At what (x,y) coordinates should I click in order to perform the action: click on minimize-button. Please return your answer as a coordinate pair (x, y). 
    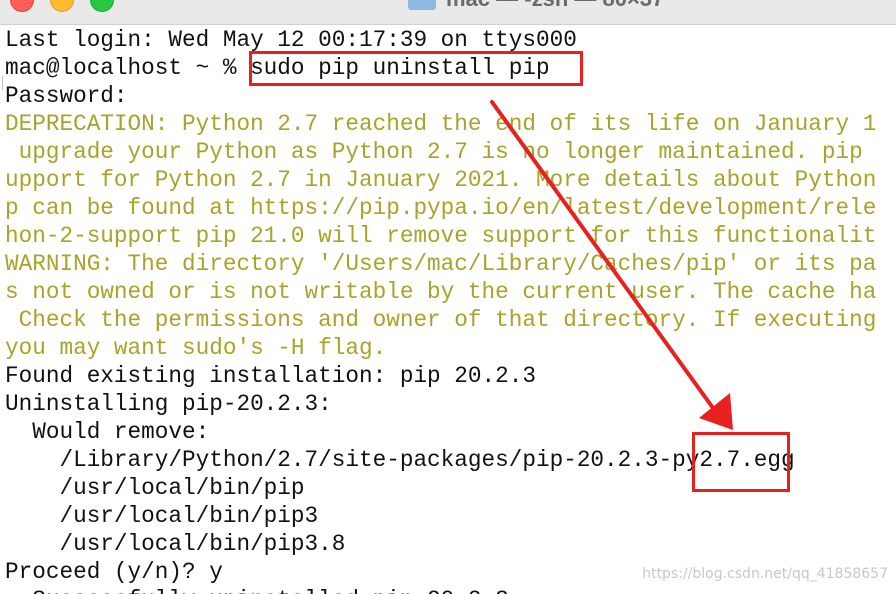
    Looking at the image, I should click on (62, 6).